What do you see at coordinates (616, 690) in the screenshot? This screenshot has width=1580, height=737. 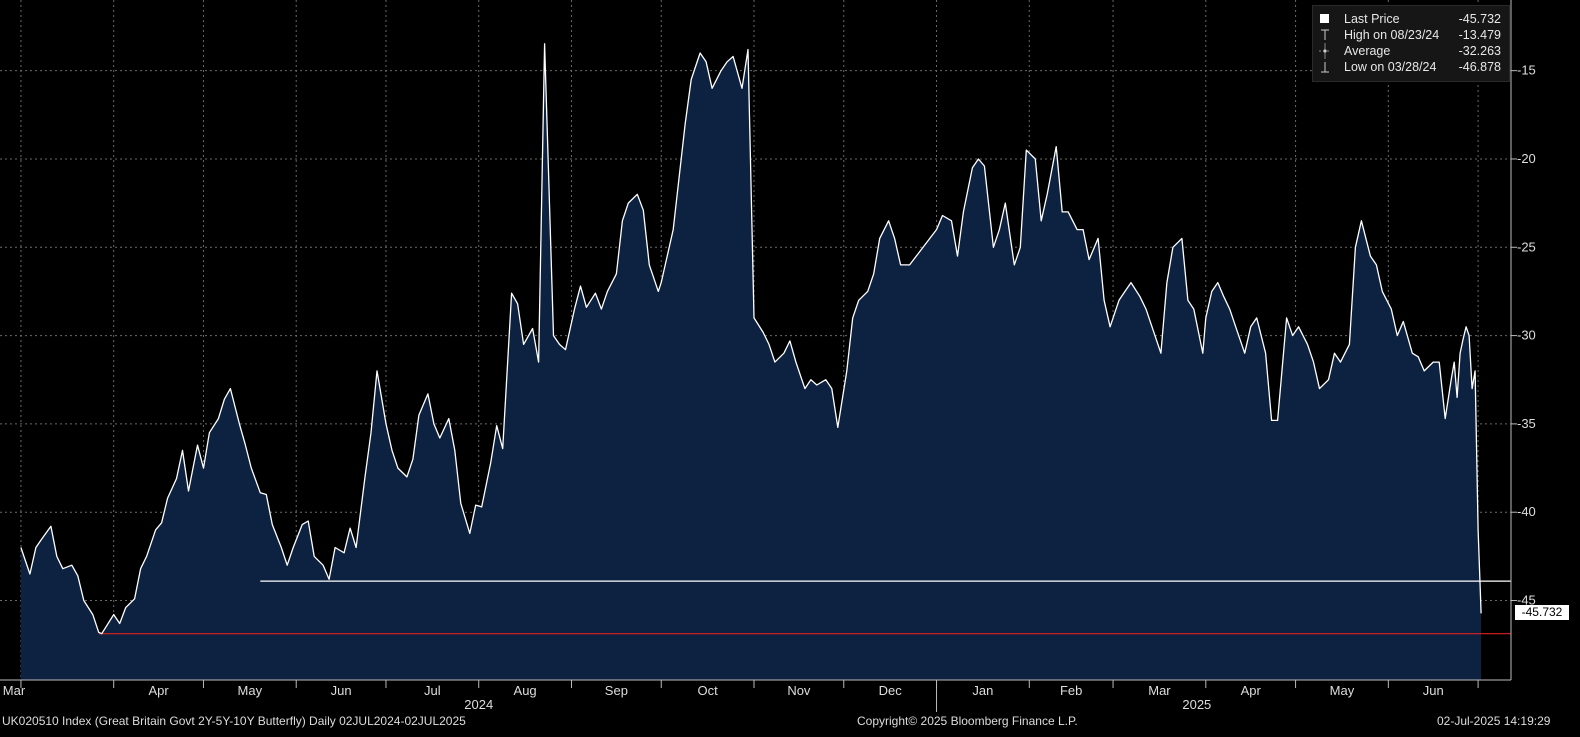 I see `x-month-label: Sep` at bounding box center [616, 690].